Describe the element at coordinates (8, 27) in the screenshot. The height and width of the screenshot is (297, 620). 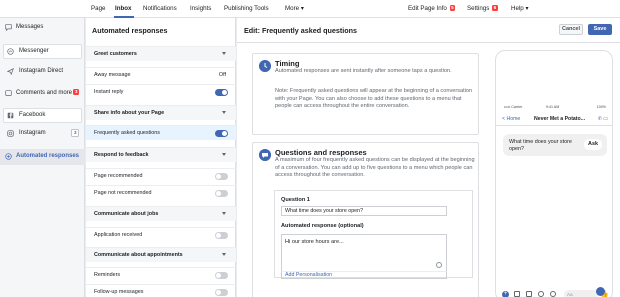
I see `message-bubble-icon` at that location.